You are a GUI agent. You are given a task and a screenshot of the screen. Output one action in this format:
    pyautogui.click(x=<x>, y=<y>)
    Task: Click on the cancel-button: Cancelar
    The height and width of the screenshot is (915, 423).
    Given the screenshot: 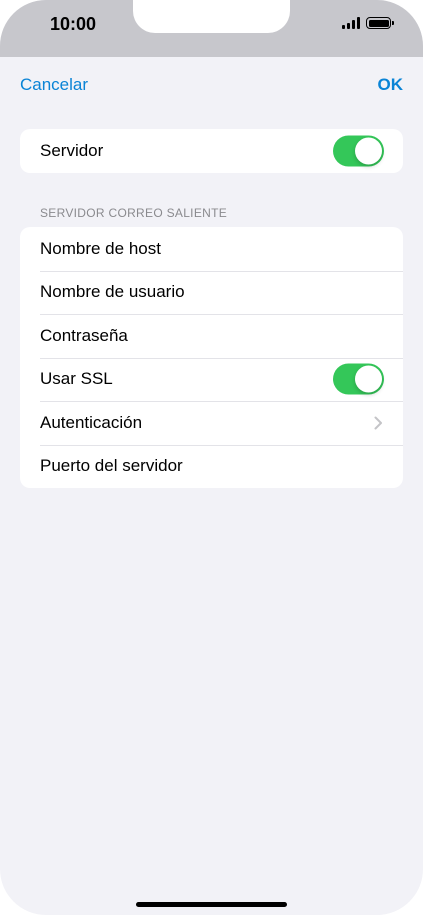 What is the action you would take?
    pyautogui.click(x=54, y=85)
    